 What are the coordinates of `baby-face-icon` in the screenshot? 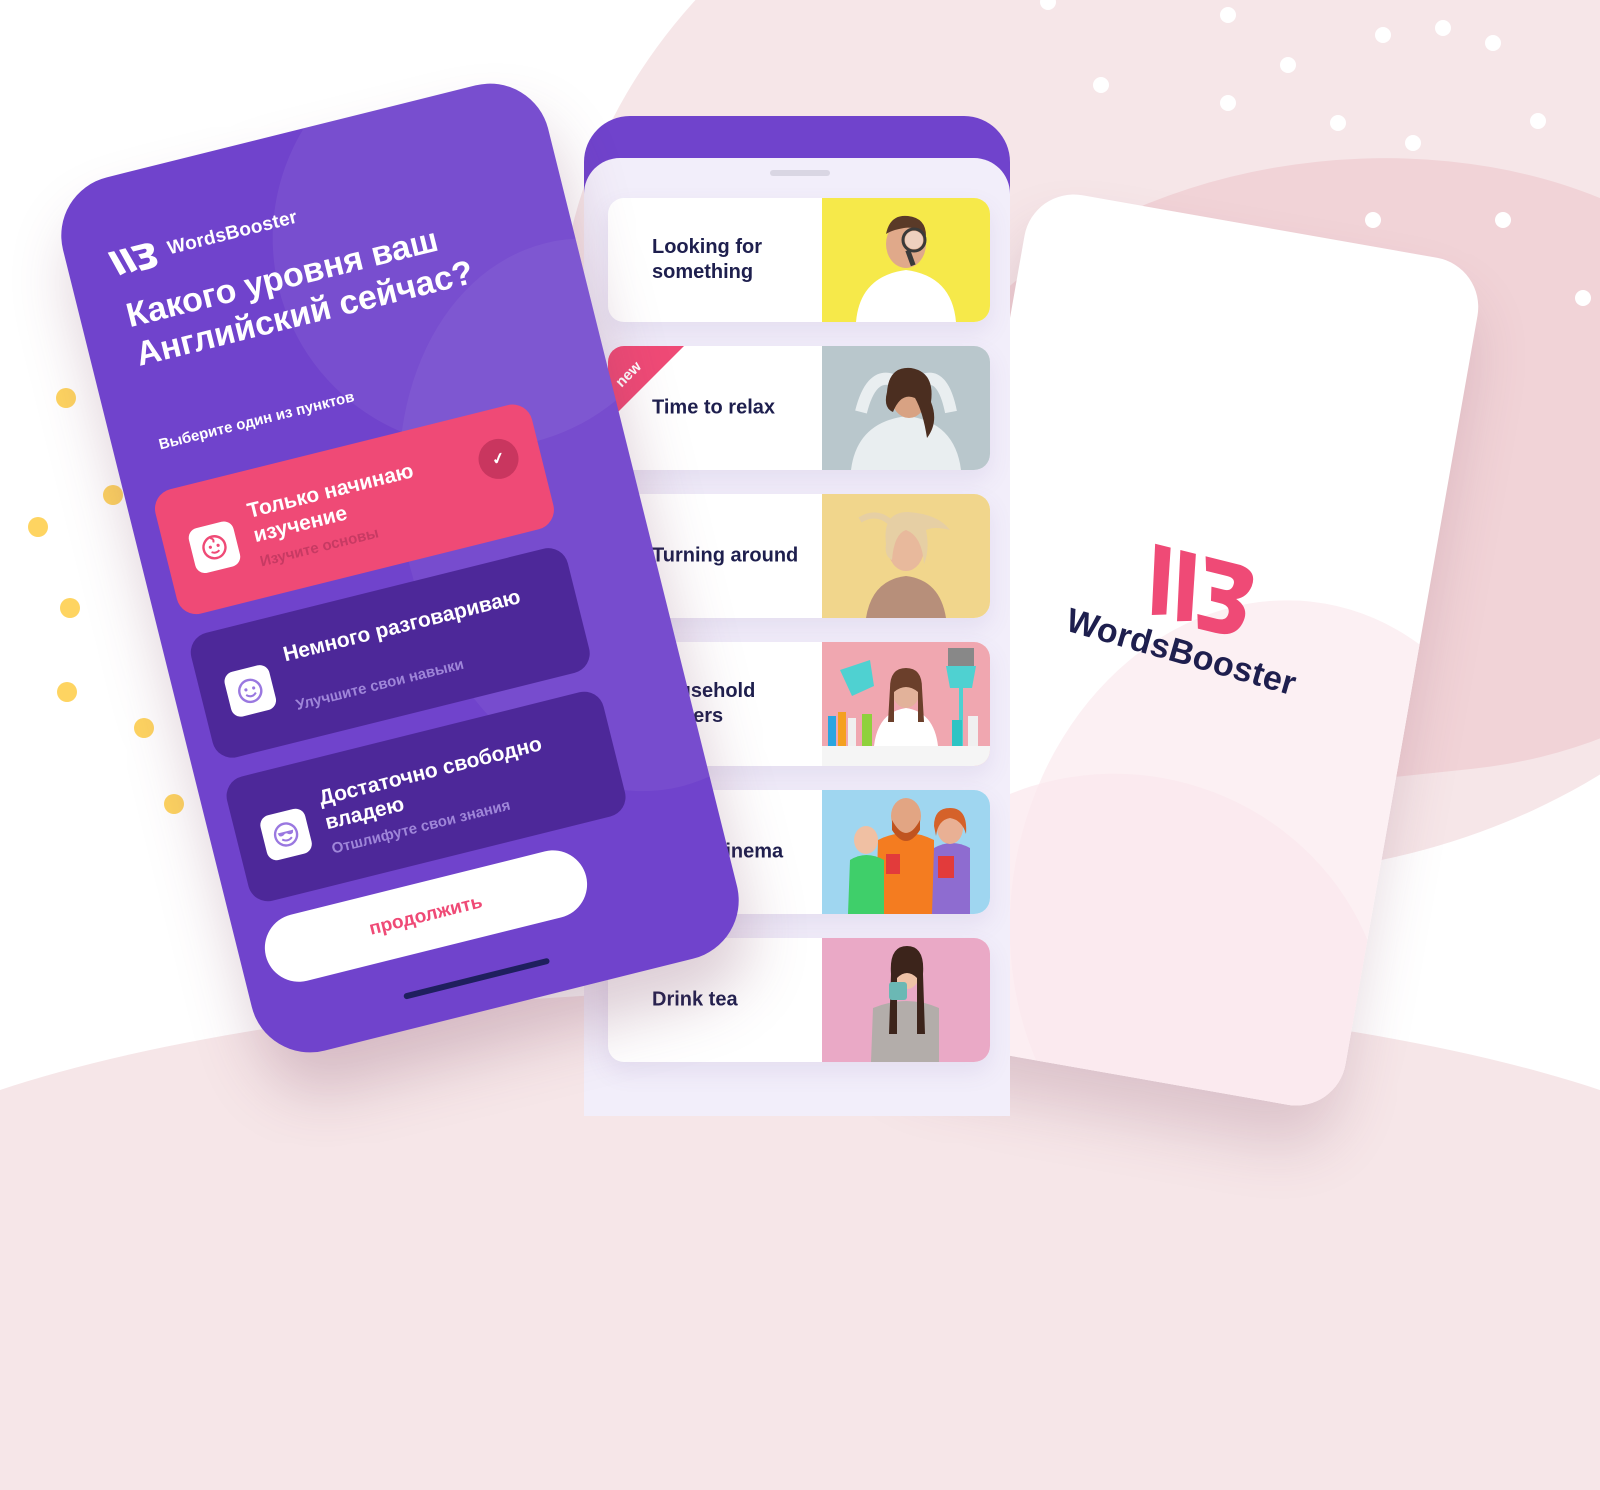 It's located at (214, 547).